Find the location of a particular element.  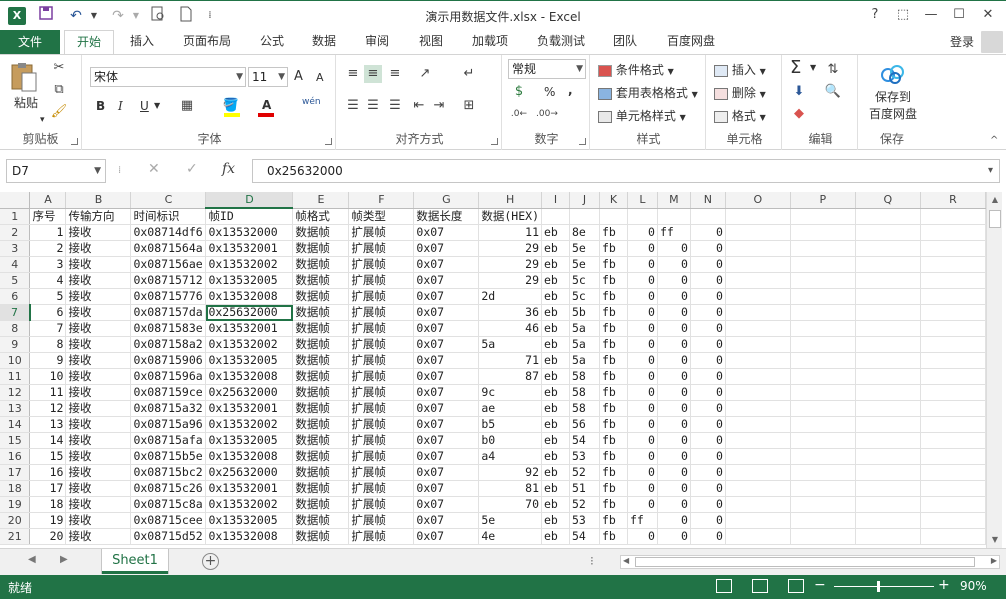

cell-d21: 0x13532008 is located at coordinates (249, 536).